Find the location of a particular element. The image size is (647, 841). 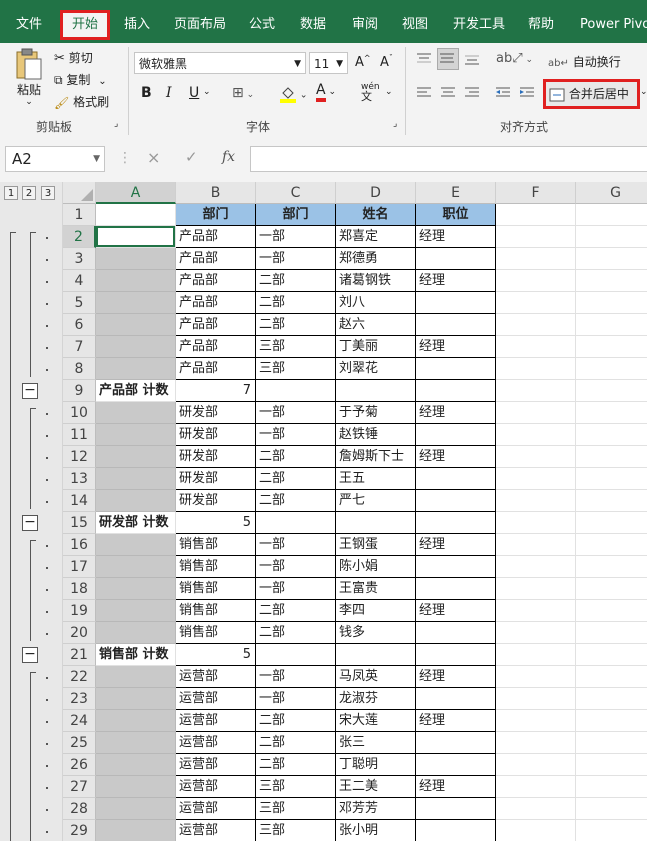

font-launcher-icon: ⌟ is located at coordinates (395, 124).